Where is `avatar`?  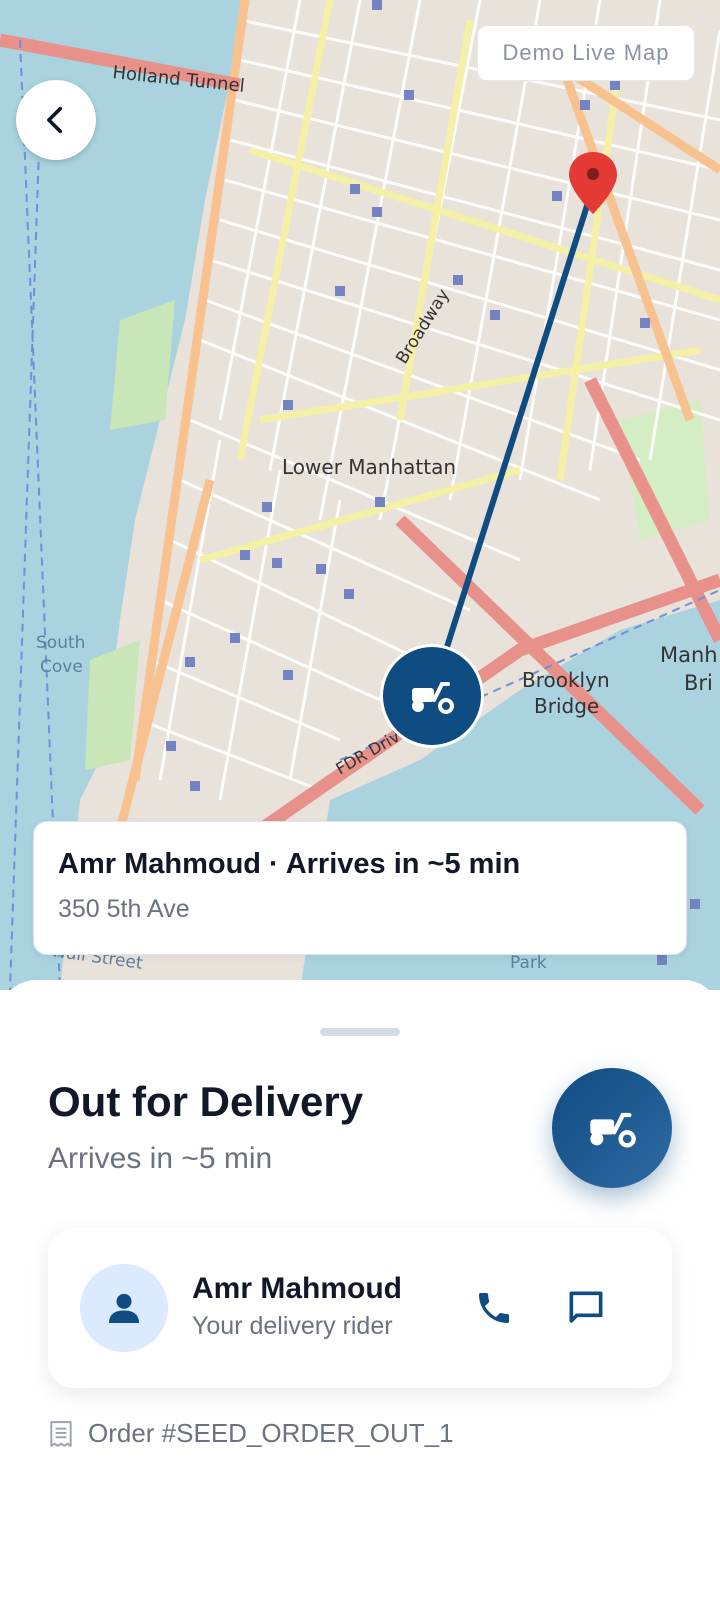 avatar is located at coordinates (124, 1308).